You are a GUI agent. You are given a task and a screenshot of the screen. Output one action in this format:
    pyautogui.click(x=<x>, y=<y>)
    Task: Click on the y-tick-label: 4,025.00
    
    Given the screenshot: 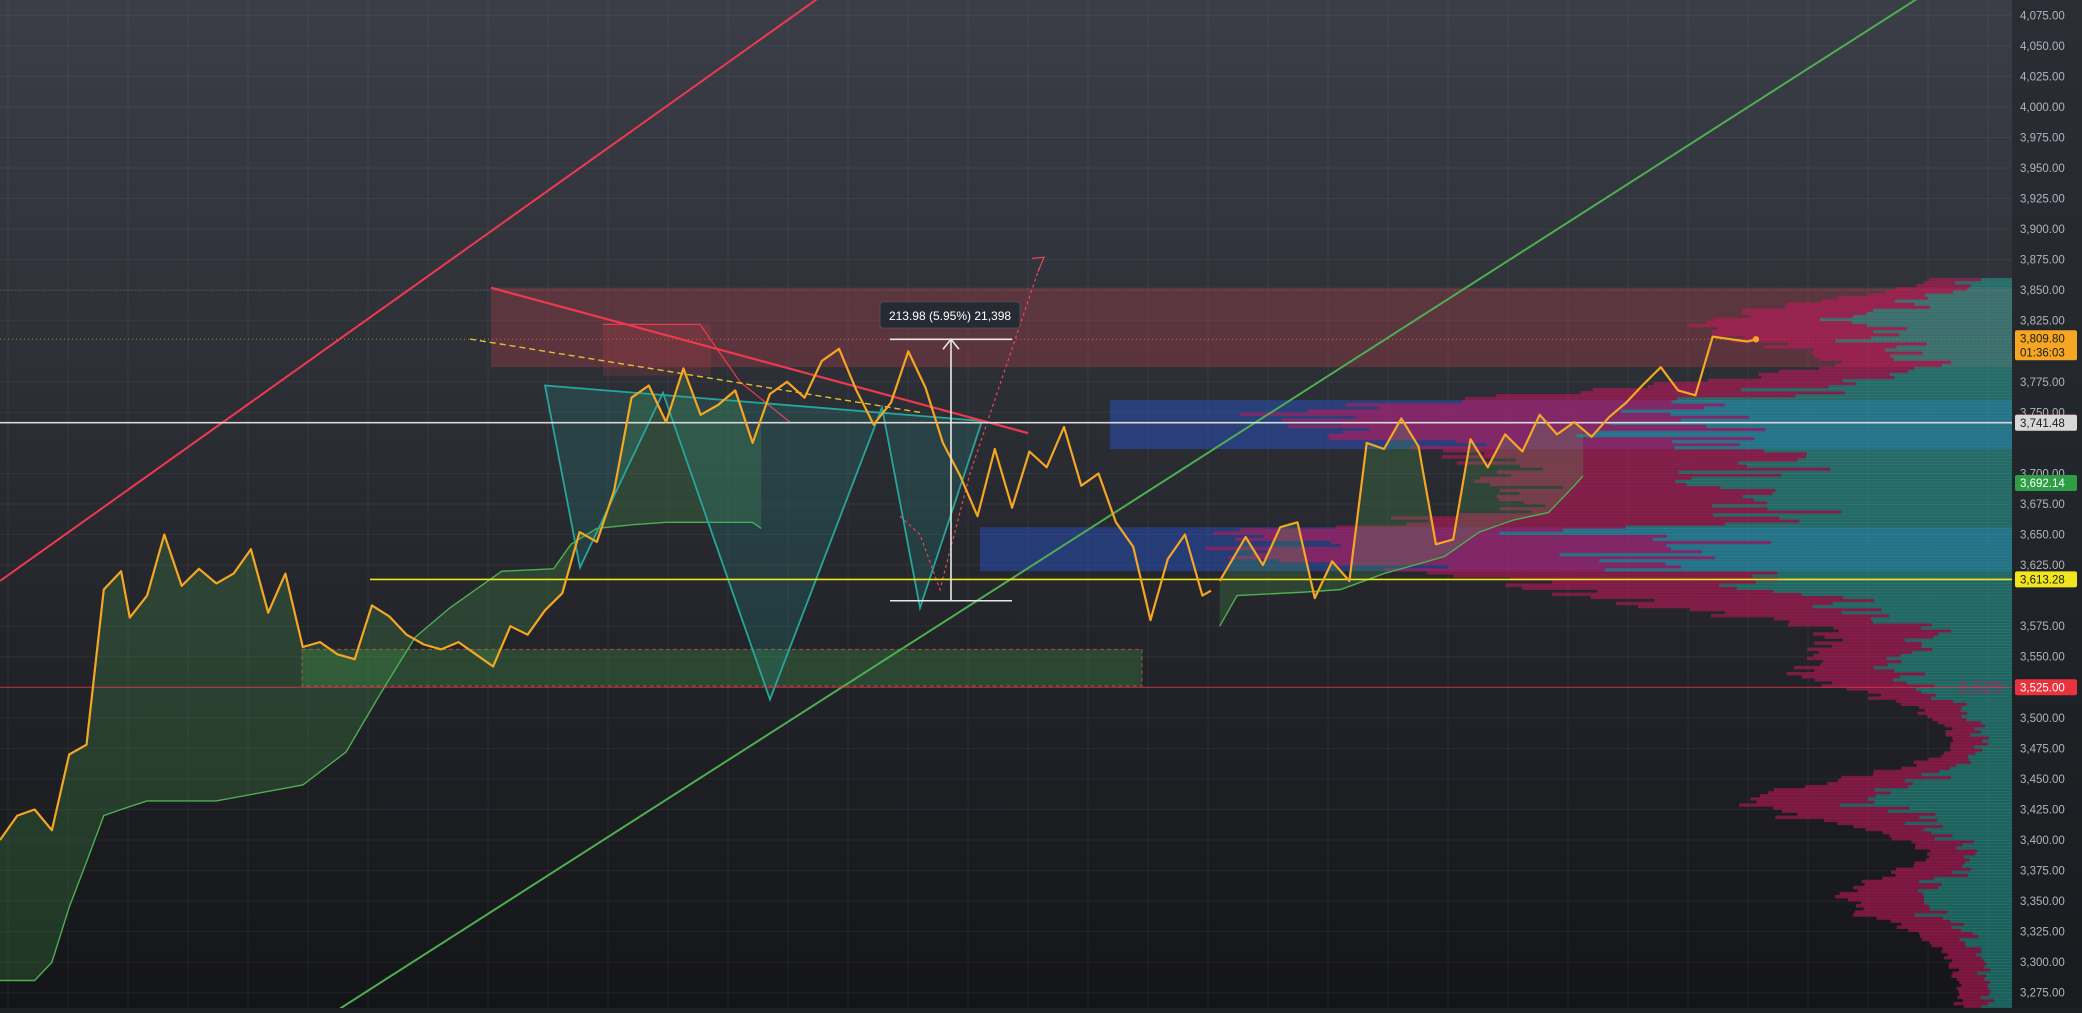 What is the action you would take?
    pyautogui.click(x=2042, y=77)
    